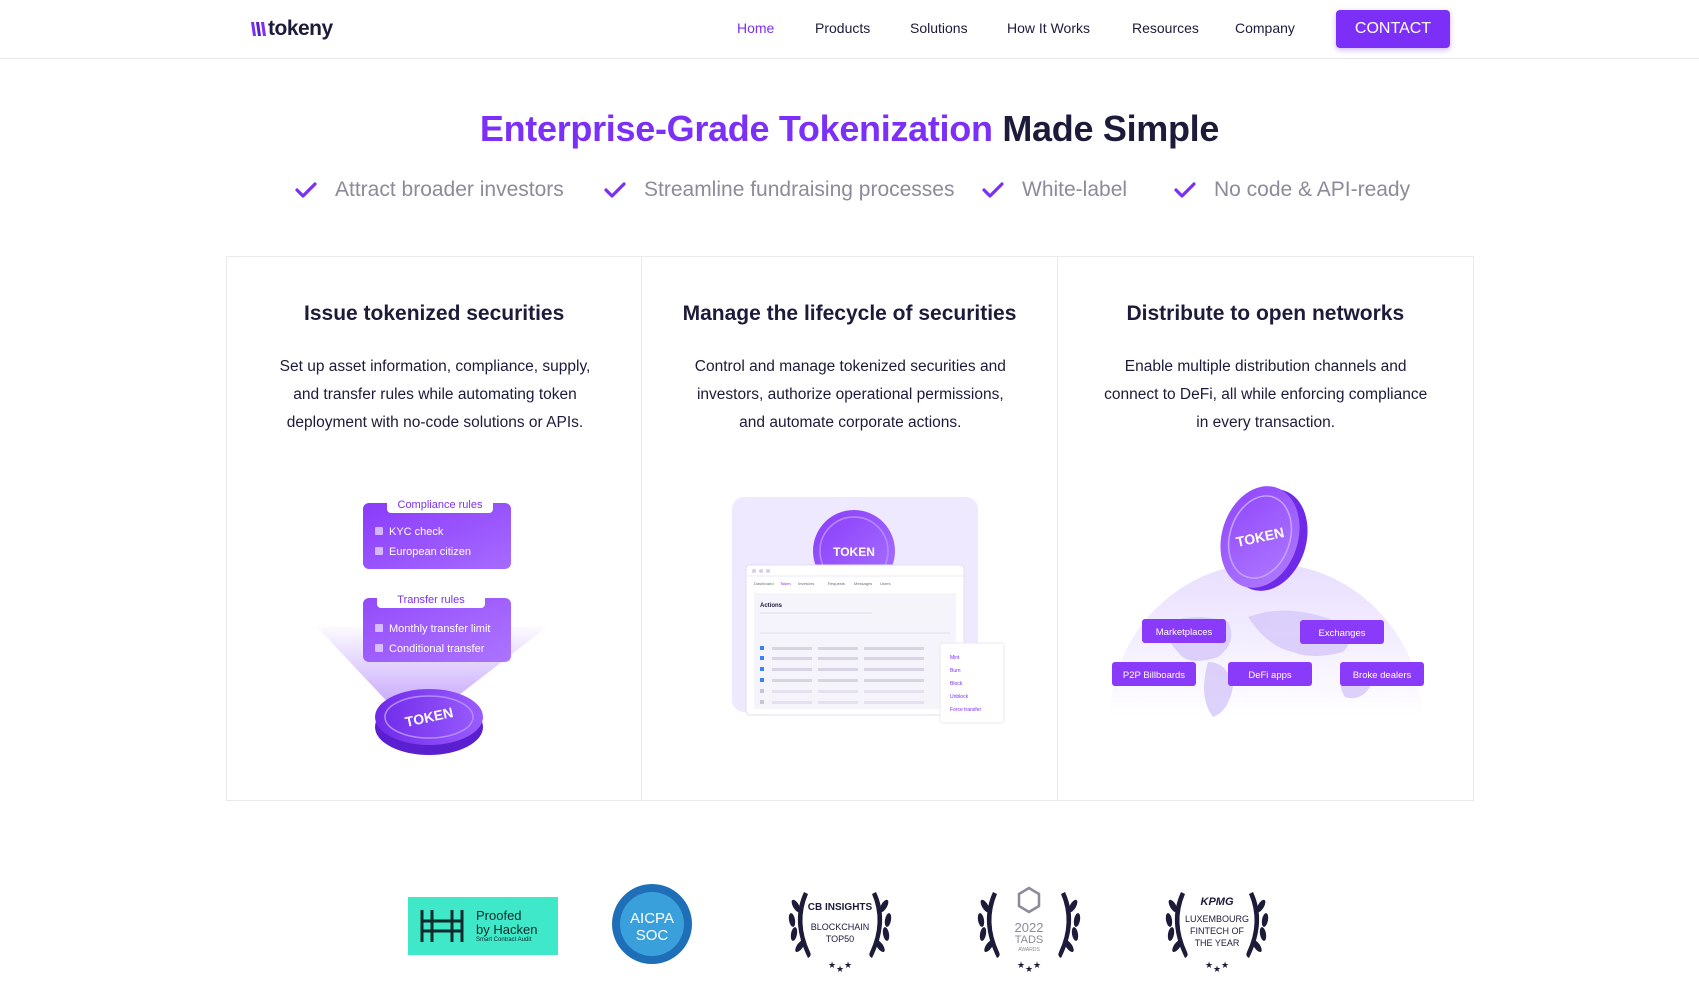 The width and height of the screenshot is (1699, 1006). What do you see at coordinates (965, 710) in the screenshot?
I see `action-force-transfer: Force transfer` at bounding box center [965, 710].